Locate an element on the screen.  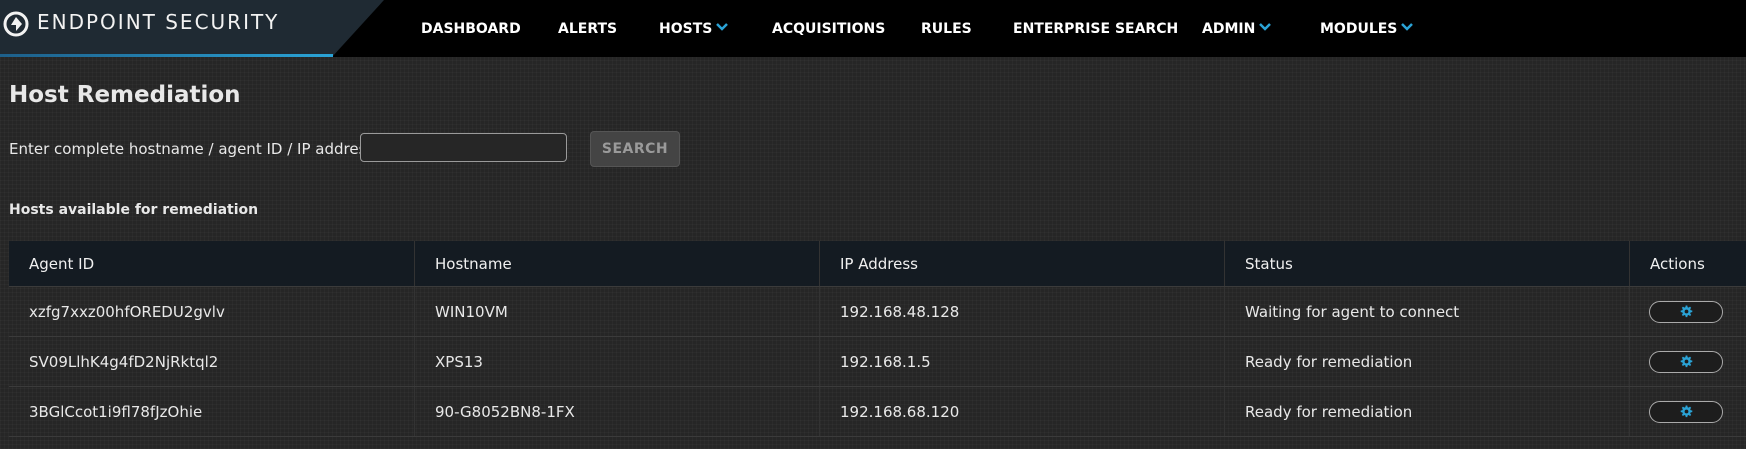
search-button: SEARCH is located at coordinates (635, 149).